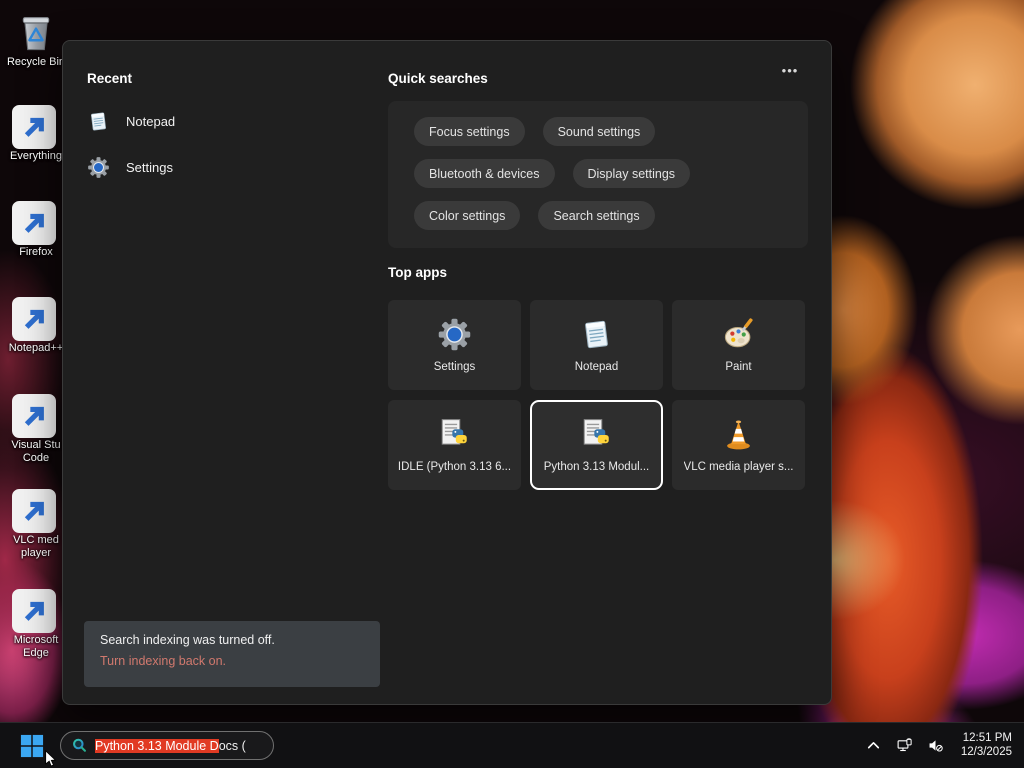  Describe the element at coordinates (36, 32) in the screenshot. I see `recycle-bin-icon` at that location.